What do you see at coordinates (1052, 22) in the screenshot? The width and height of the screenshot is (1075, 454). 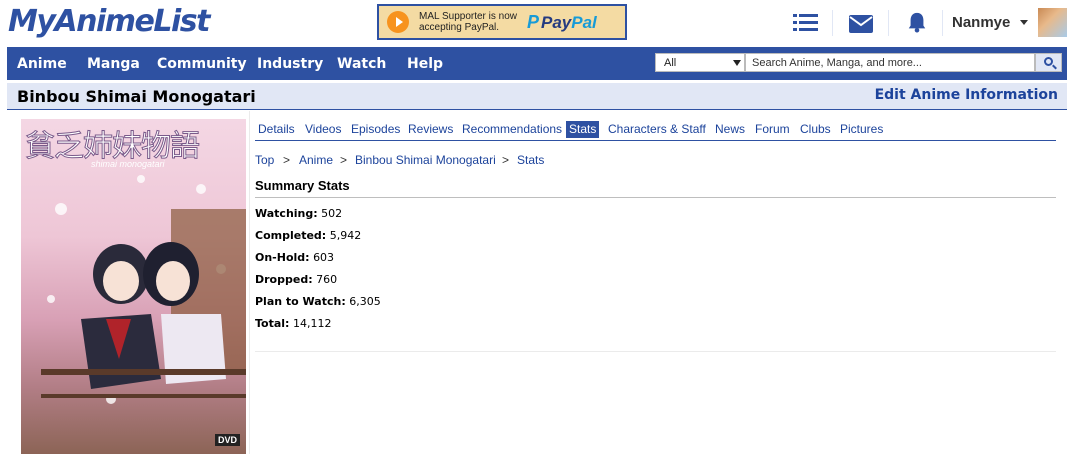 I see `avatar` at bounding box center [1052, 22].